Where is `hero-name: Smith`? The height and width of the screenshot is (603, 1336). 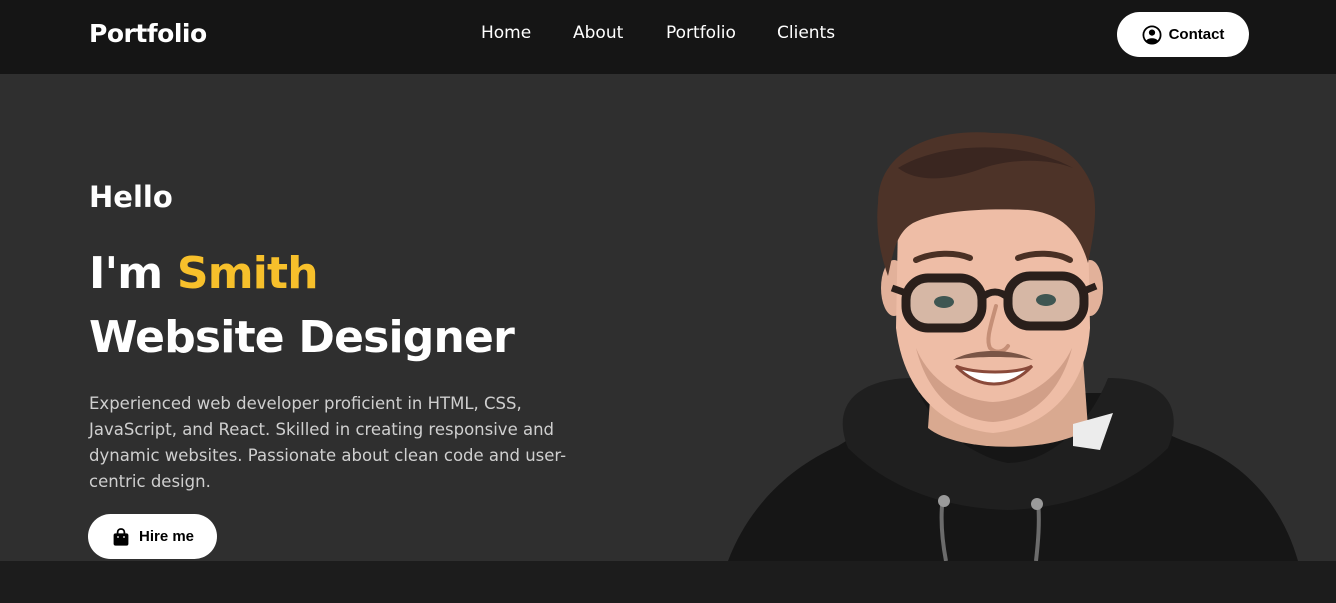
hero-name: Smith is located at coordinates (247, 273).